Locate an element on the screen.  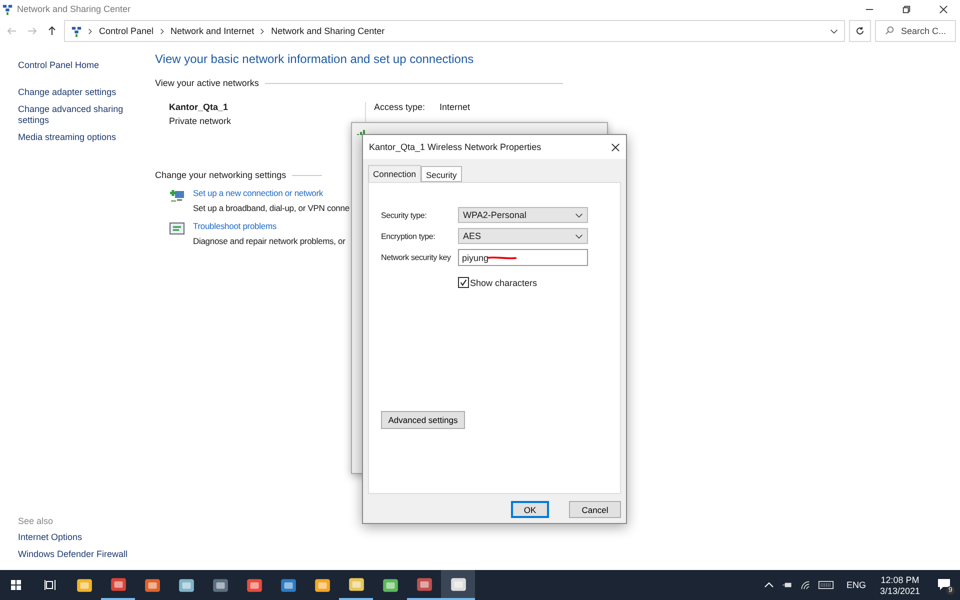
dropdown-field: WPA2-Personal is located at coordinates (523, 215).